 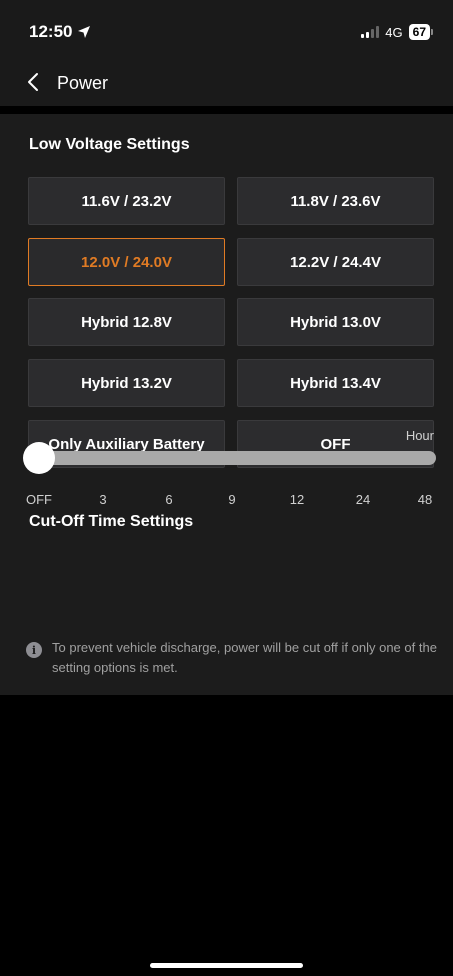 I want to click on battery-icon: 67, so click(x=420, y=32).